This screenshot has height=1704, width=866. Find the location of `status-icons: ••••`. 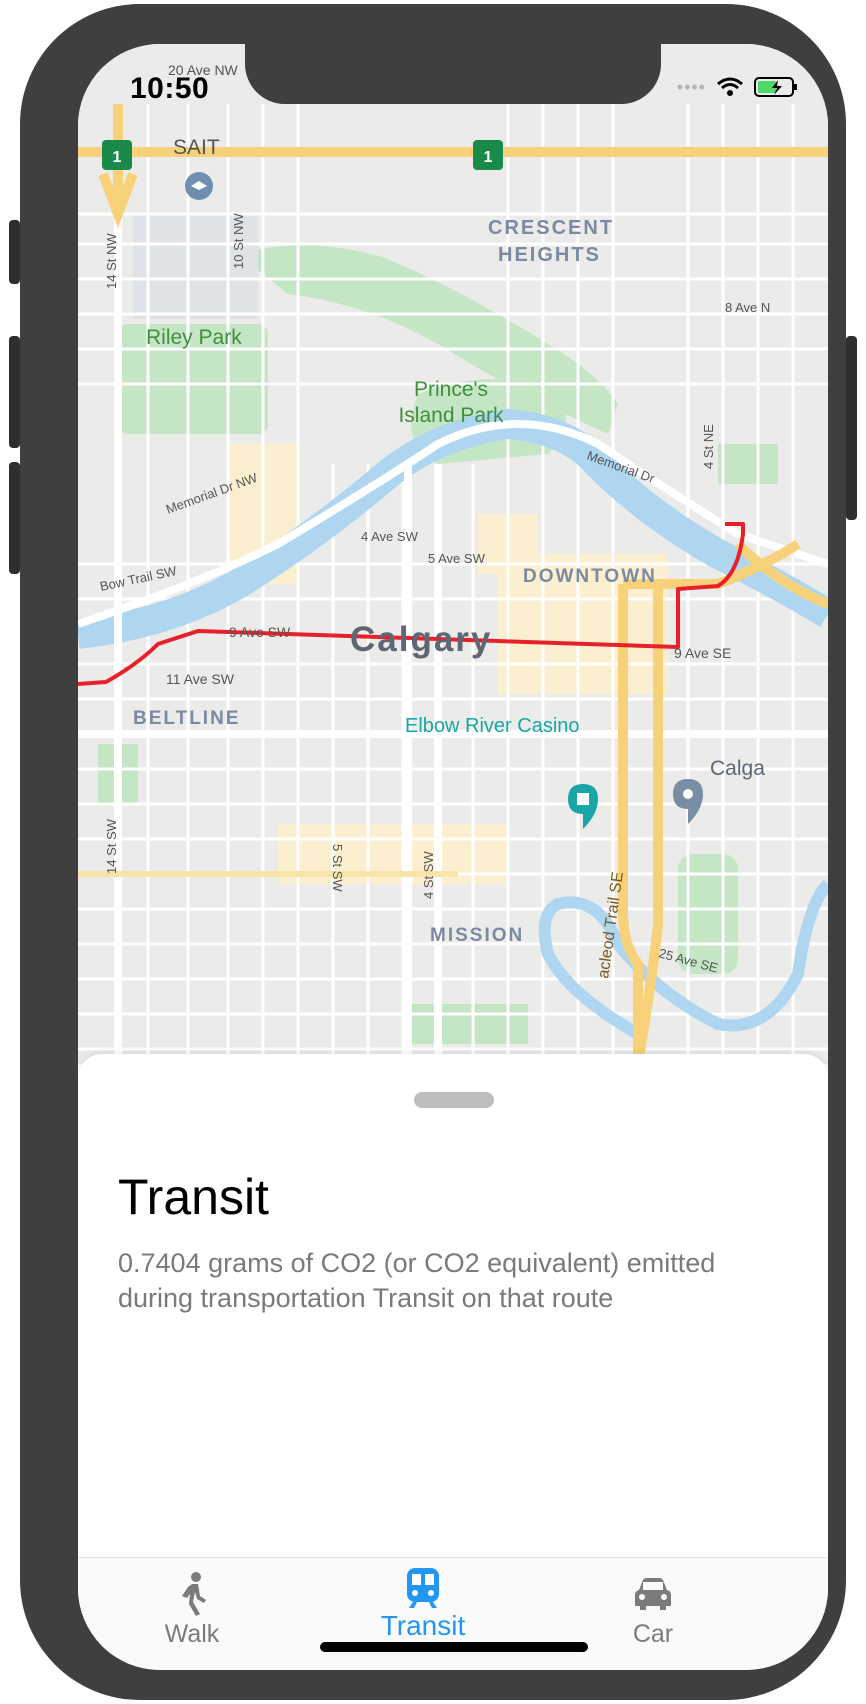

status-icons: •••• is located at coordinates (737, 87).